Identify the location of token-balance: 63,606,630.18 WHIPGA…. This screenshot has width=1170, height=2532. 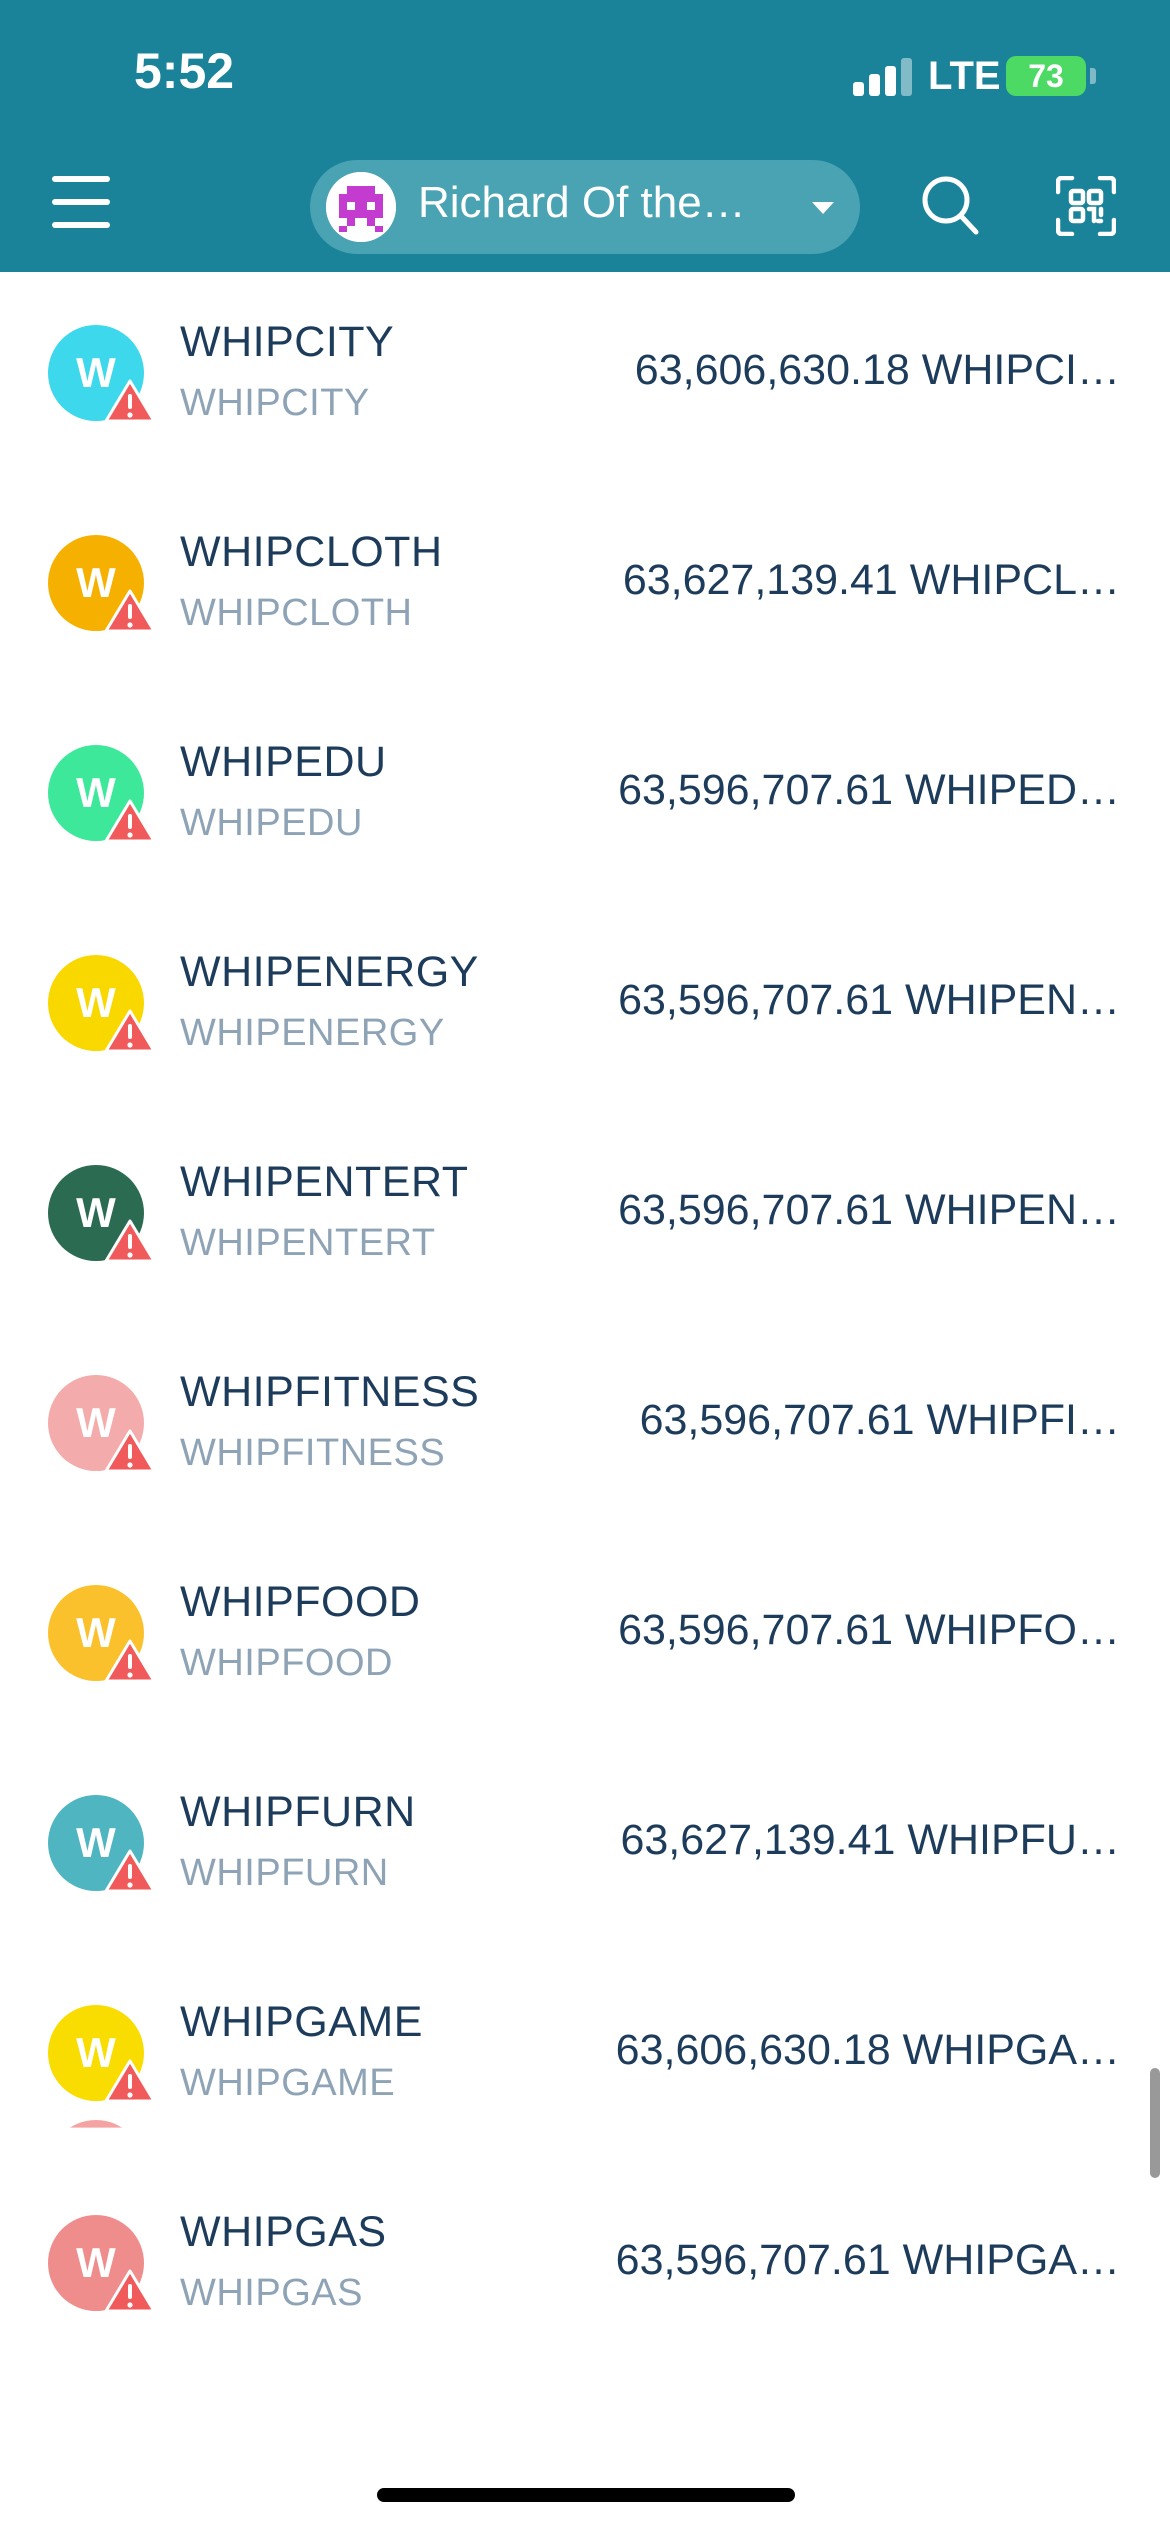
(867, 2050).